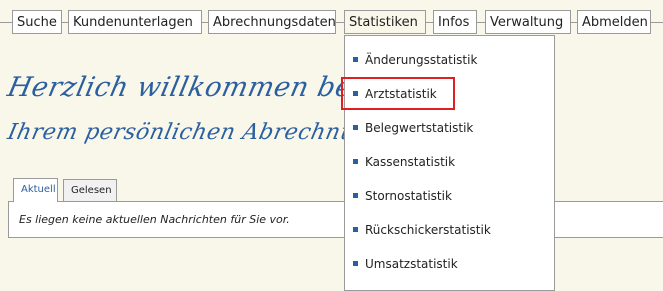 The image size is (663, 291). What do you see at coordinates (410, 162) in the screenshot?
I see `menu-item-label: Kassenstatistik` at bounding box center [410, 162].